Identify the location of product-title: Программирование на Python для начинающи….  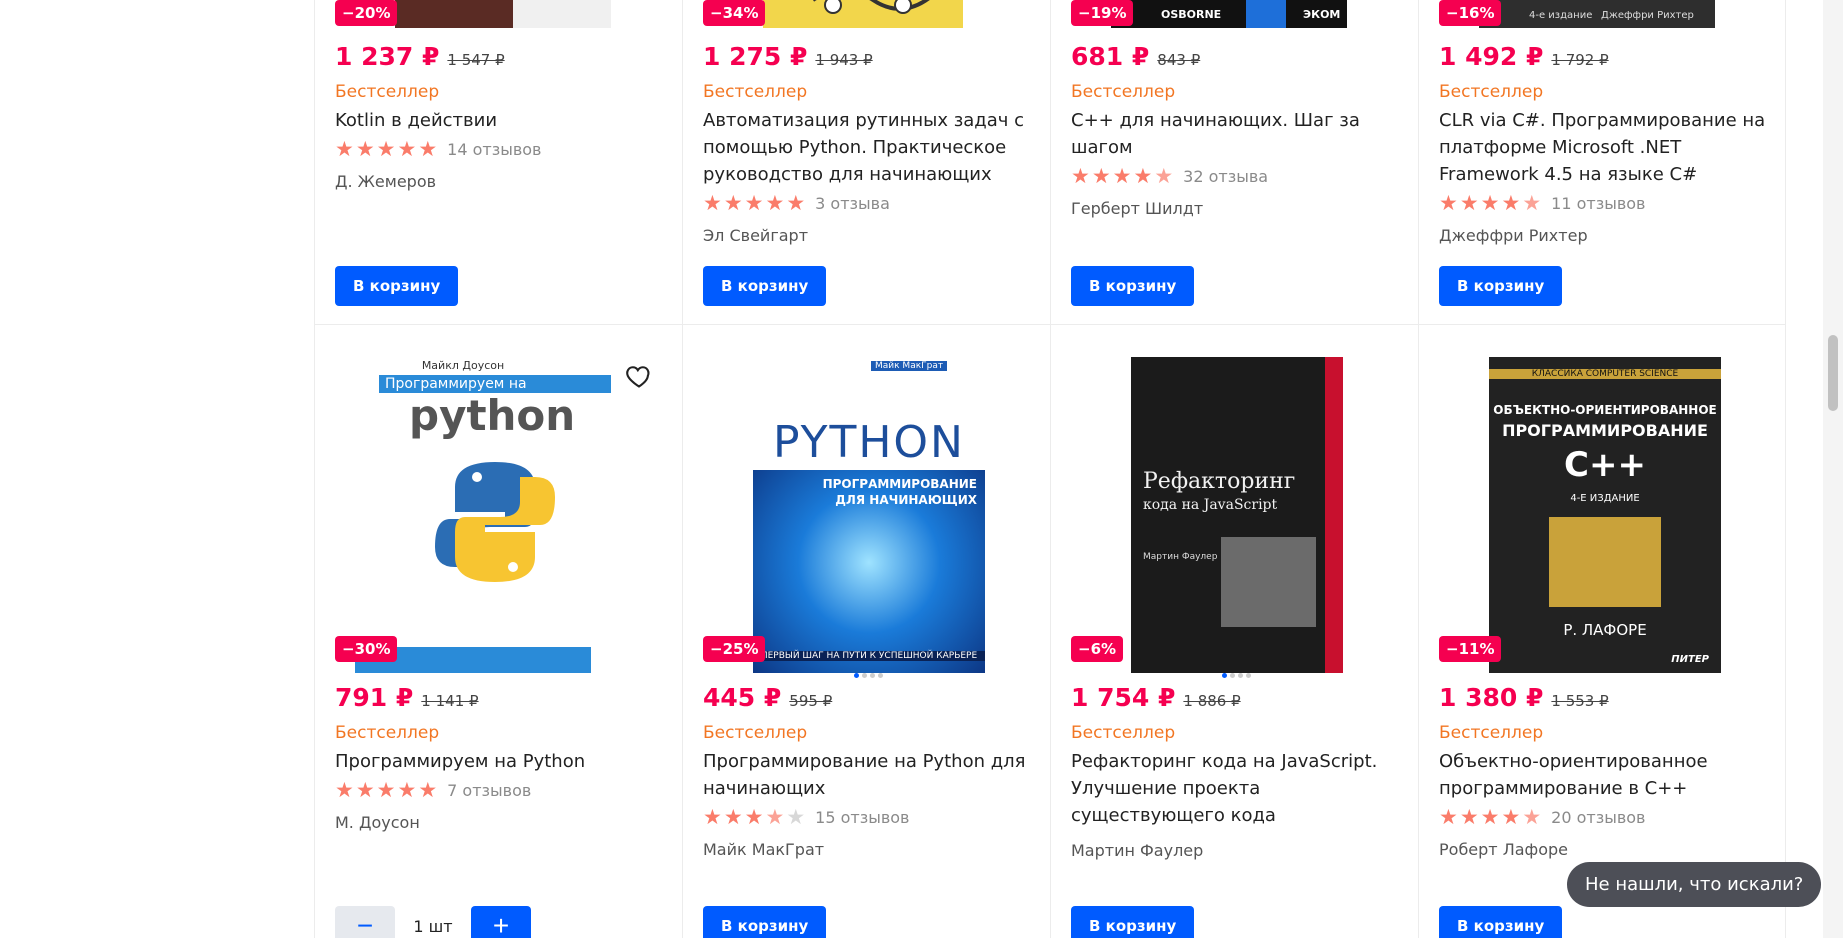
(867, 775).